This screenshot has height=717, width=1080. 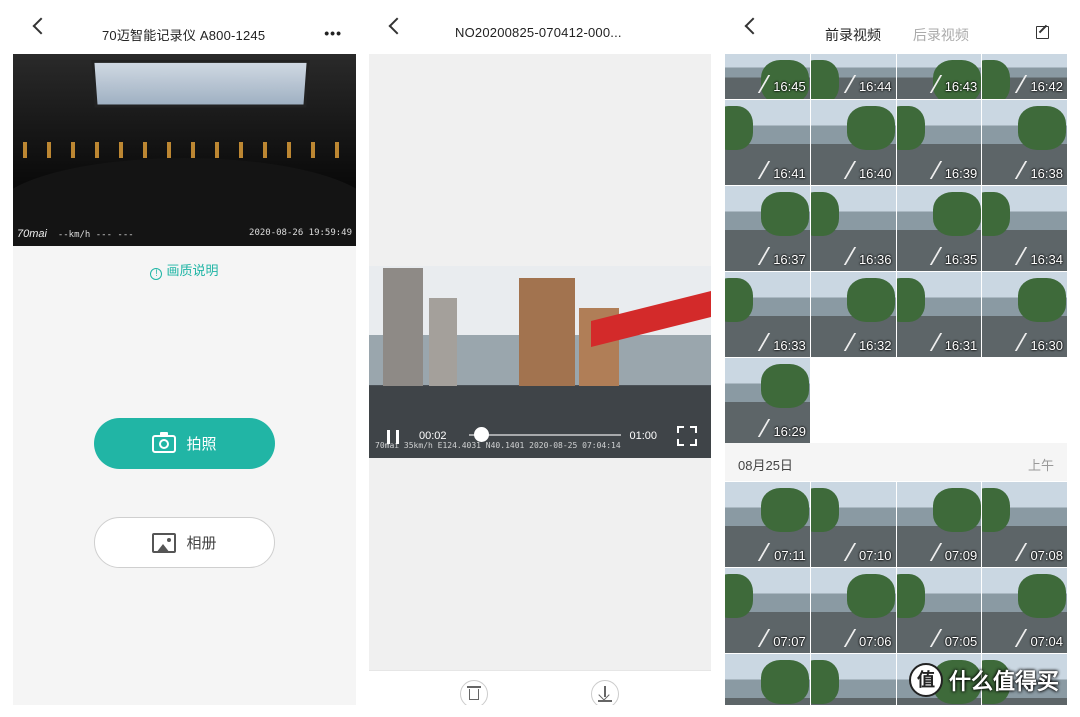 I want to click on duration: 01:00, so click(x=643, y=436).